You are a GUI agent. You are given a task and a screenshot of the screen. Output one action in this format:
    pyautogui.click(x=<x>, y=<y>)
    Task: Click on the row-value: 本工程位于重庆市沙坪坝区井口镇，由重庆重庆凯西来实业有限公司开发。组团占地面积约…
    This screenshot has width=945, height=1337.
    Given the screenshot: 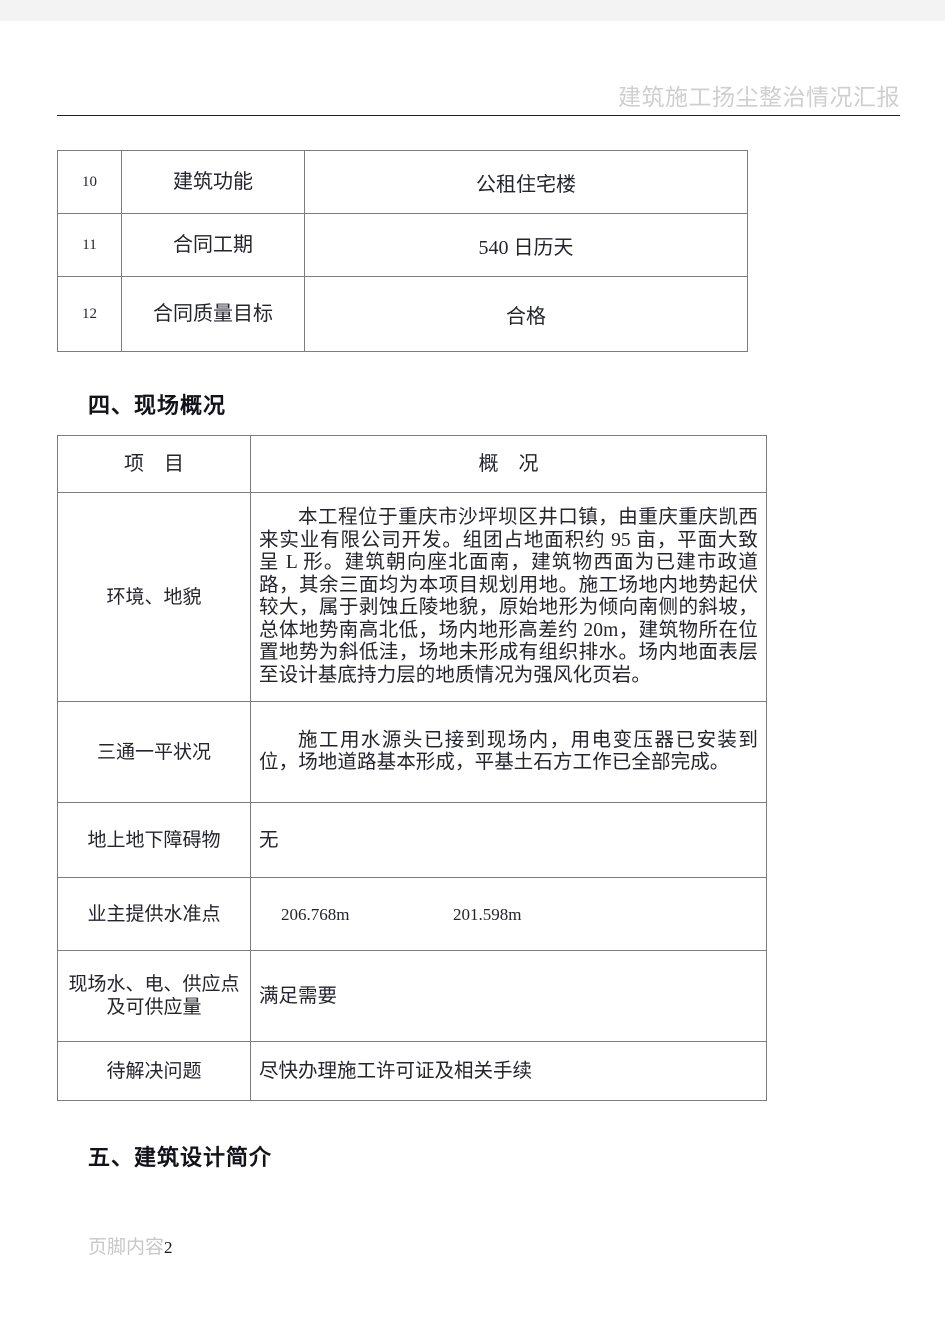 What is the action you would take?
    pyautogui.click(x=508, y=597)
    